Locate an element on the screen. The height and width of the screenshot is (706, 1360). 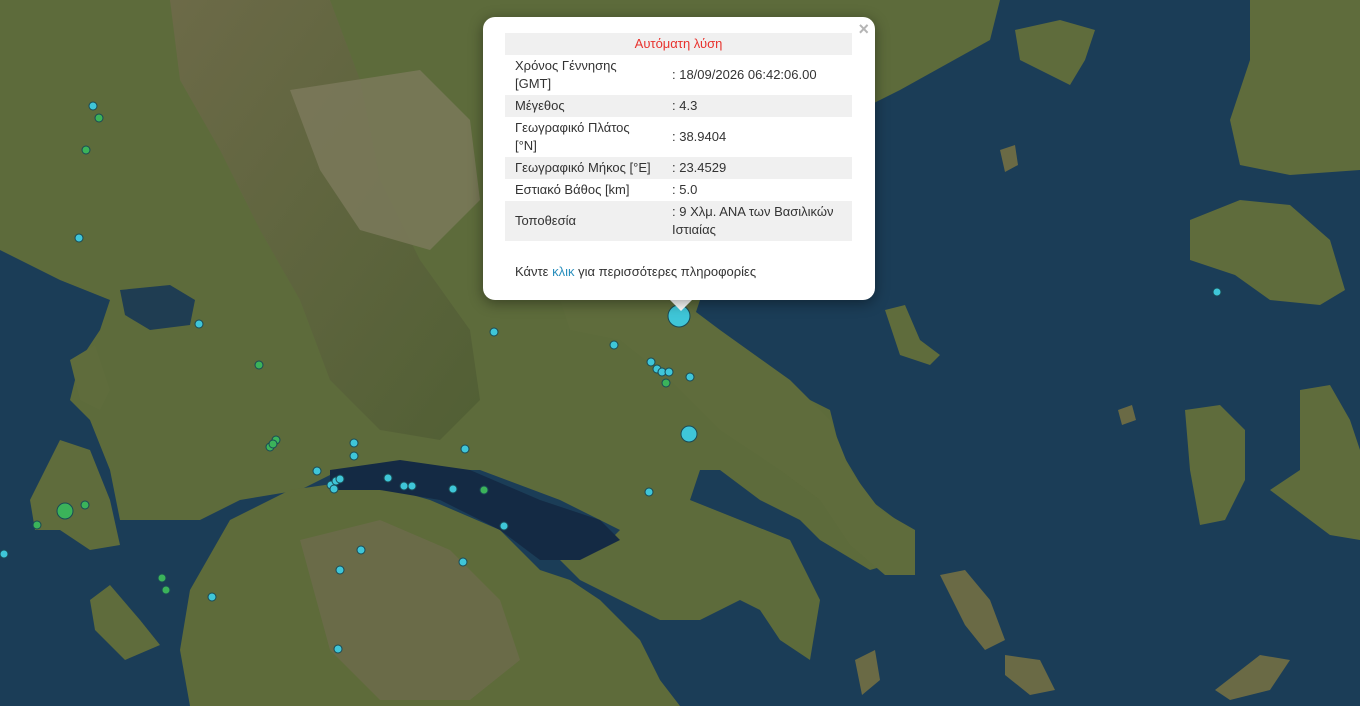
popup-tip is located at coordinates (681, 305).